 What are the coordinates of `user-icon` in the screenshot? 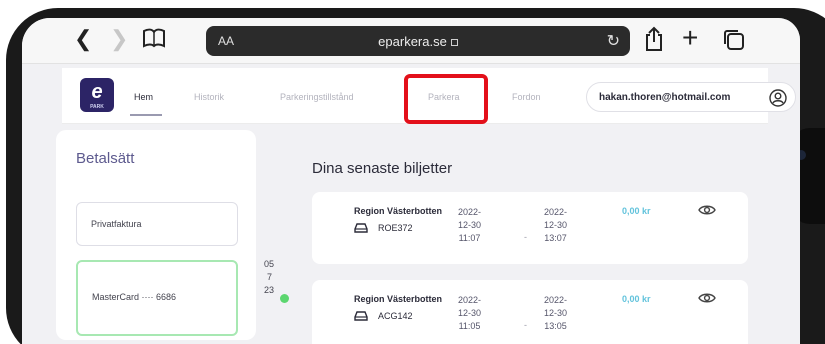 It's located at (778, 98).